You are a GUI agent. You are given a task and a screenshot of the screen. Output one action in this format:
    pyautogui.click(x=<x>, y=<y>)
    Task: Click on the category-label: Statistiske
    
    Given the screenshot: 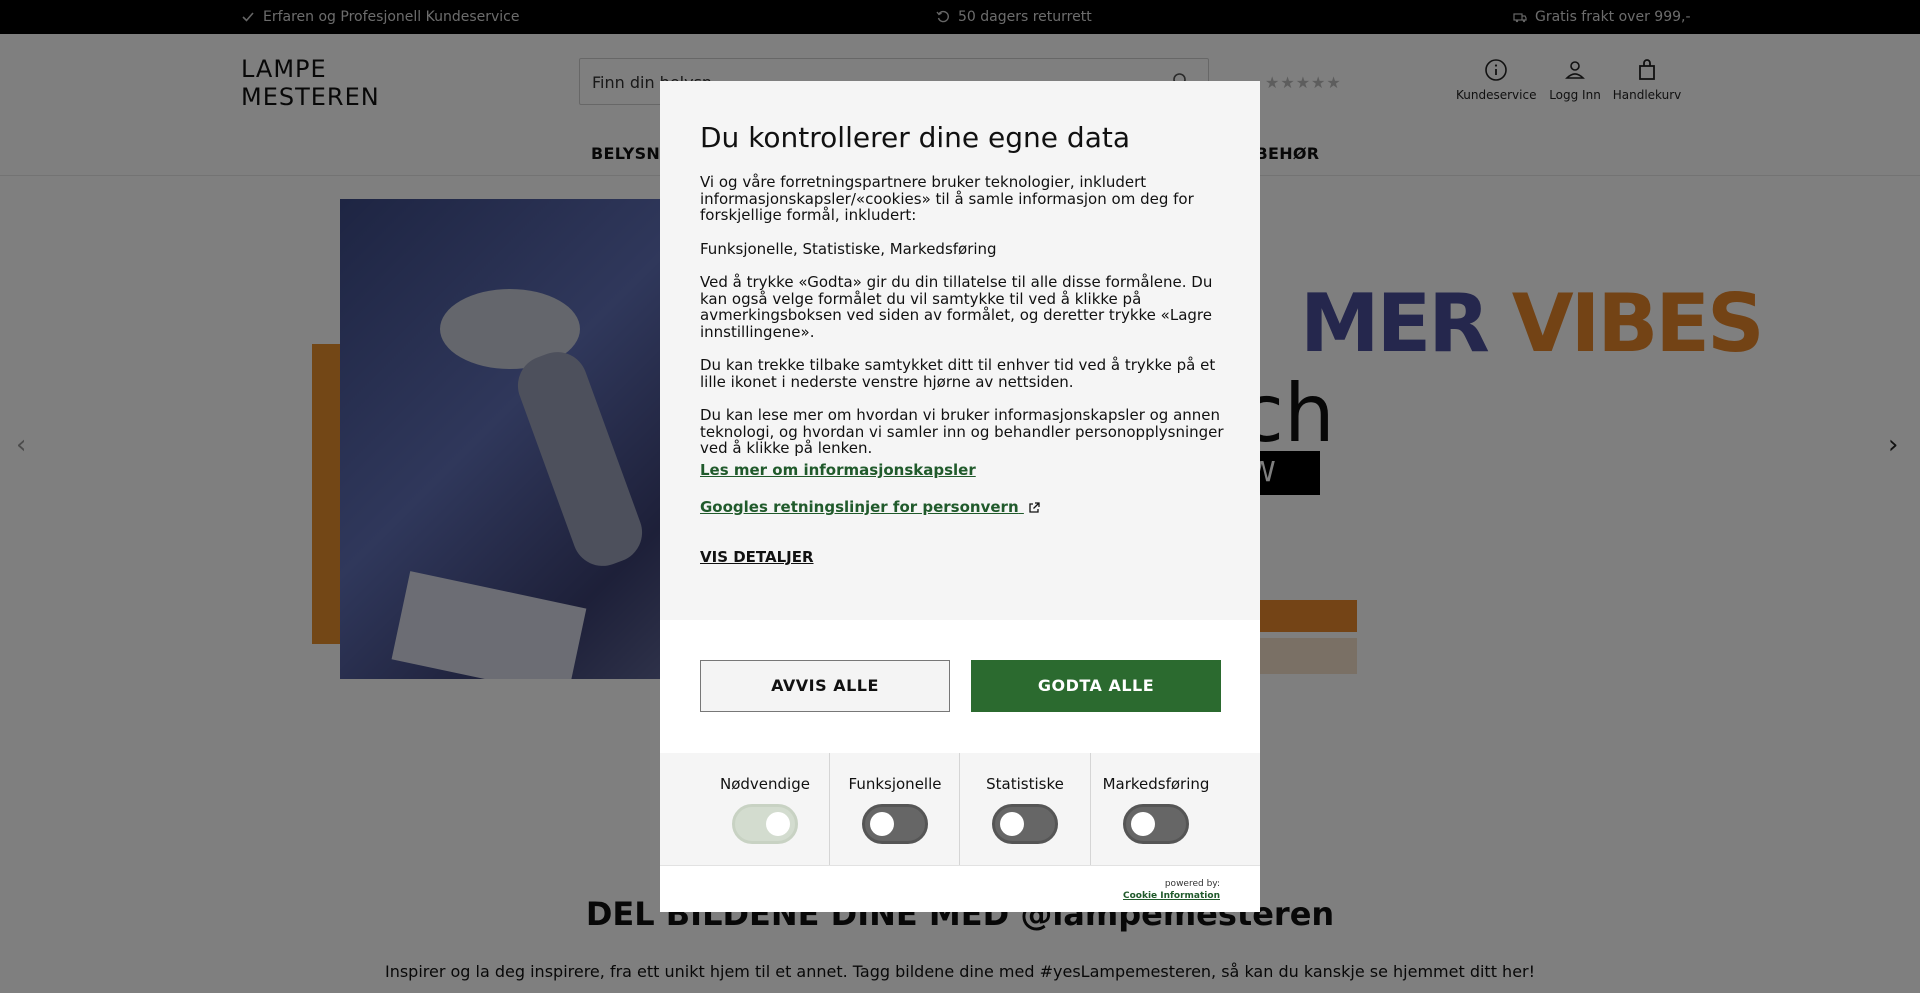 What is the action you would take?
    pyautogui.click(x=1025, y=784)
    